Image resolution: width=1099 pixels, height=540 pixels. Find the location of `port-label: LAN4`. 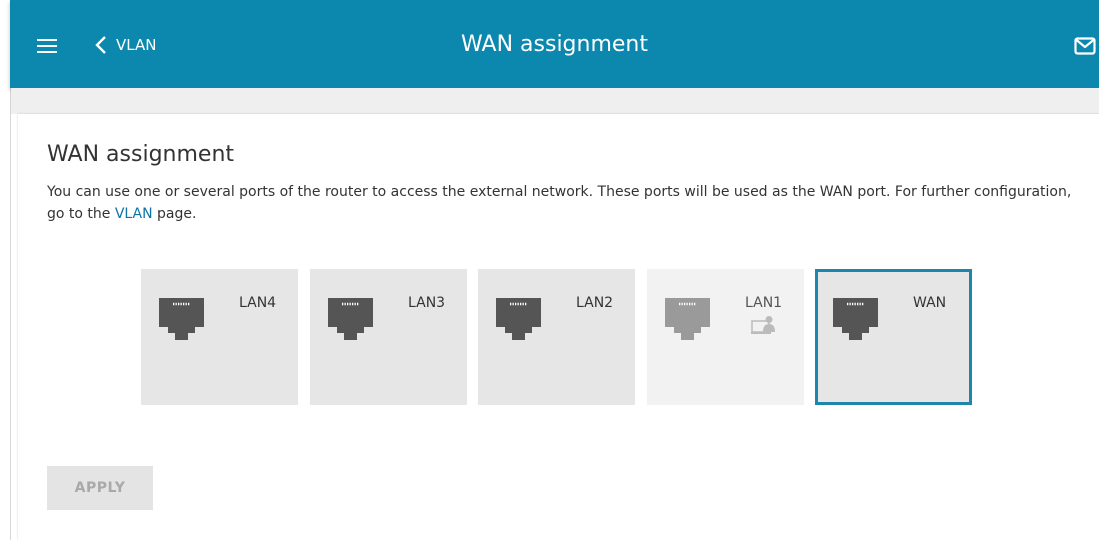

port-label: LAN4 is located at coordinates (258, 303).